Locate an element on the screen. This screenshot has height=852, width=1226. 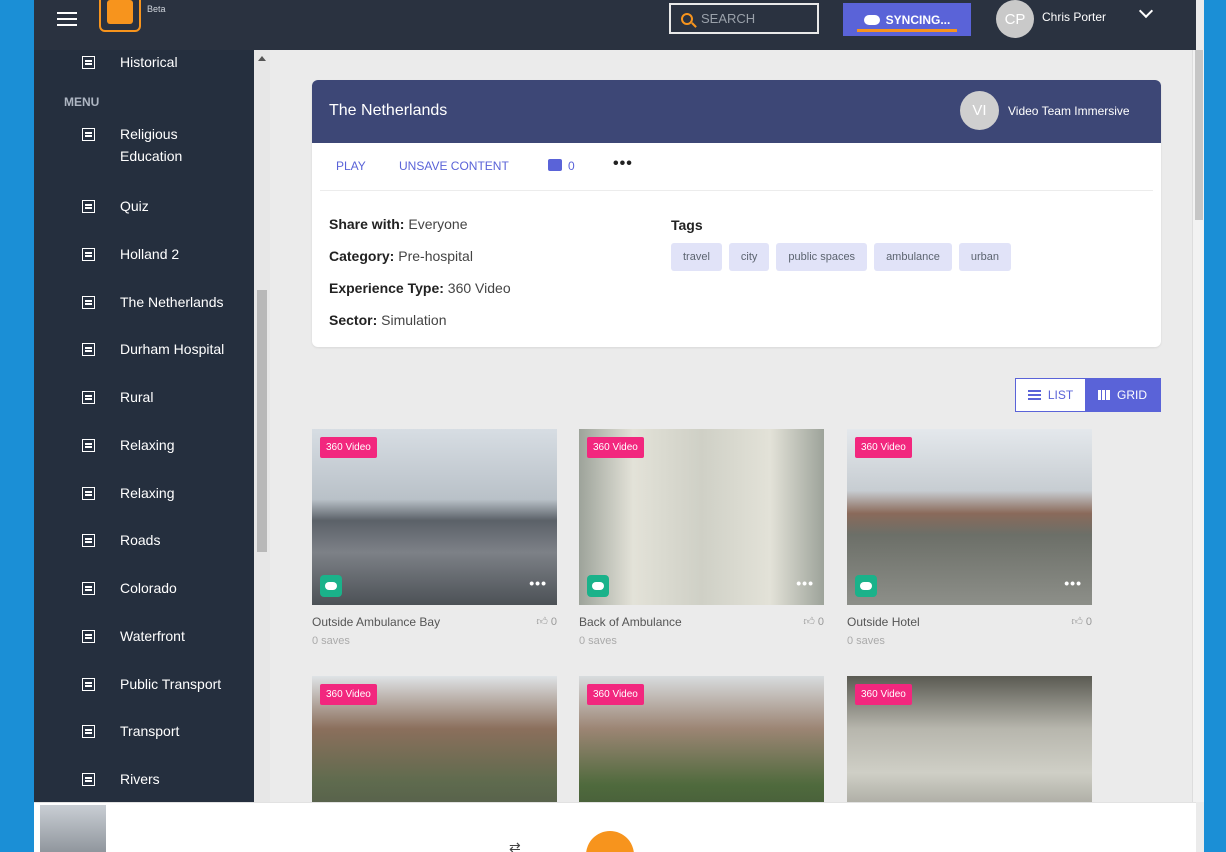
search-input: SEARCH is located at coordinates (744, 18).